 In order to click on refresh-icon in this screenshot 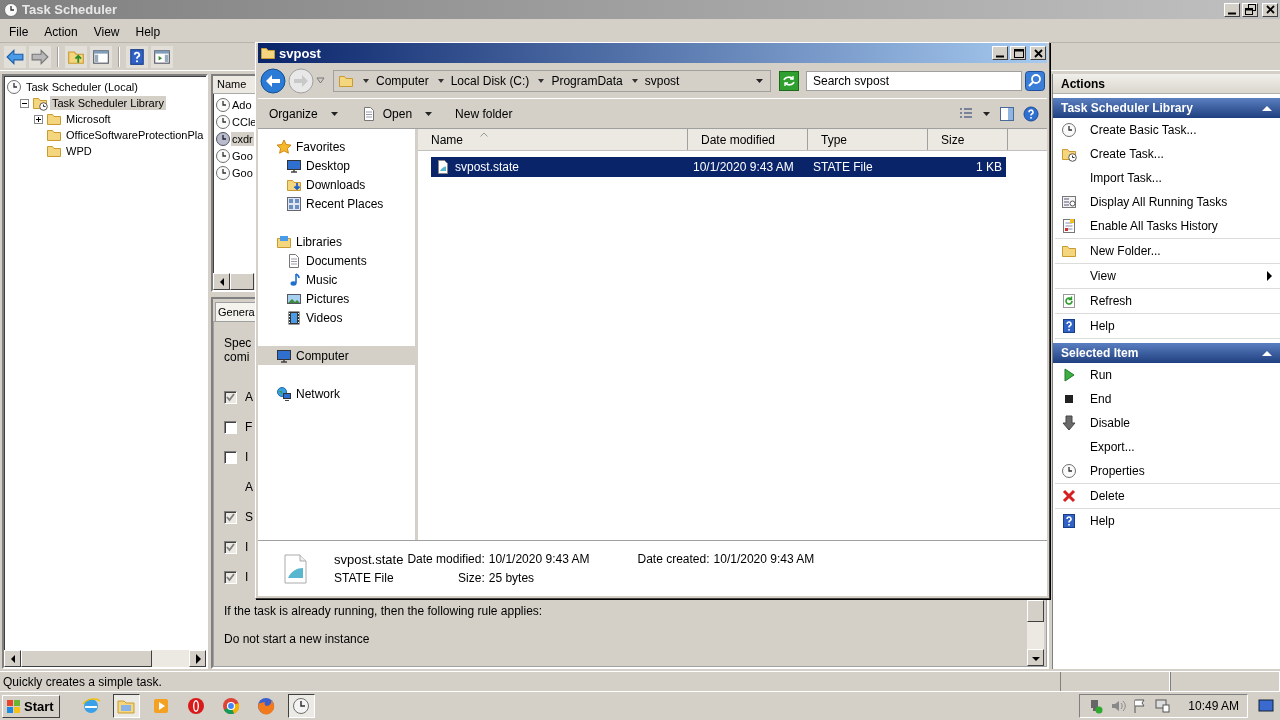, I will do `click(789, 80)`.